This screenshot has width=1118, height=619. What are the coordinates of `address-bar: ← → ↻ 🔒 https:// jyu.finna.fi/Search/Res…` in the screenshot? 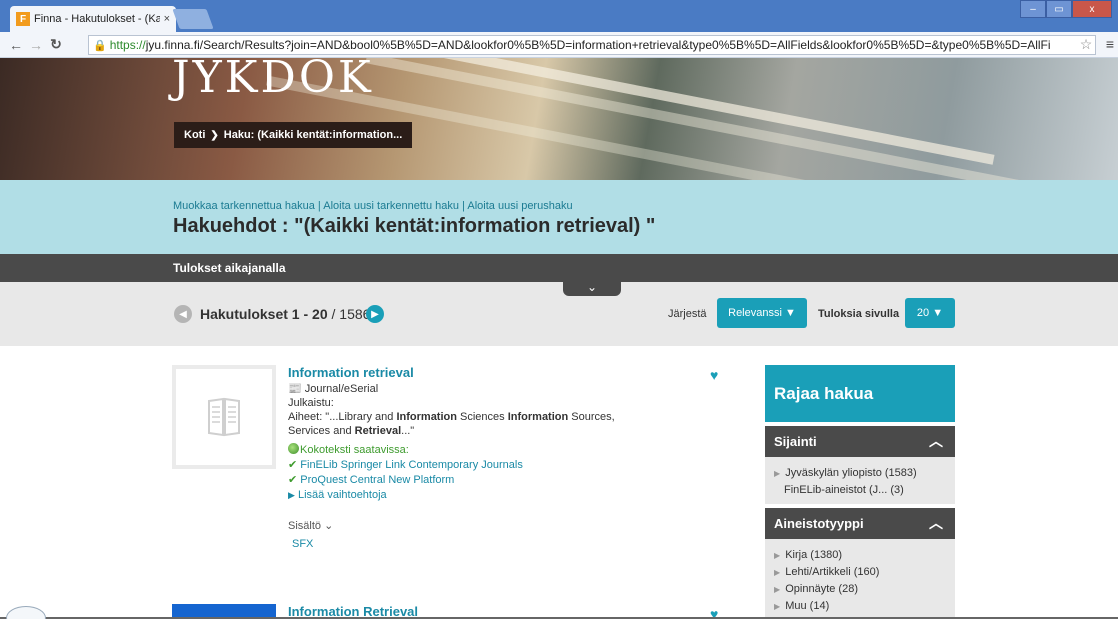 It's located at (559, 45).